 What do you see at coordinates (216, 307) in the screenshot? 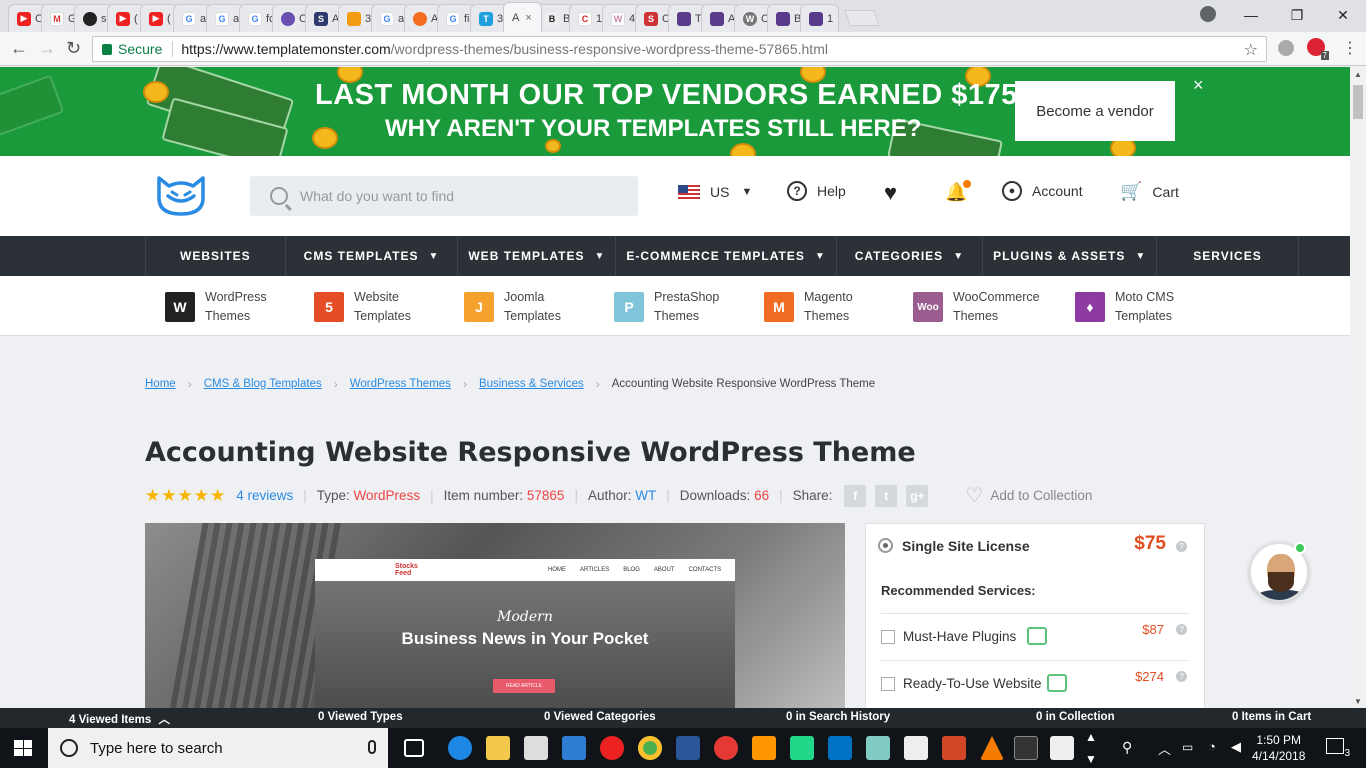
I see `cms-wordpress: W WordPress Themes` at bounding box center [216, 307].